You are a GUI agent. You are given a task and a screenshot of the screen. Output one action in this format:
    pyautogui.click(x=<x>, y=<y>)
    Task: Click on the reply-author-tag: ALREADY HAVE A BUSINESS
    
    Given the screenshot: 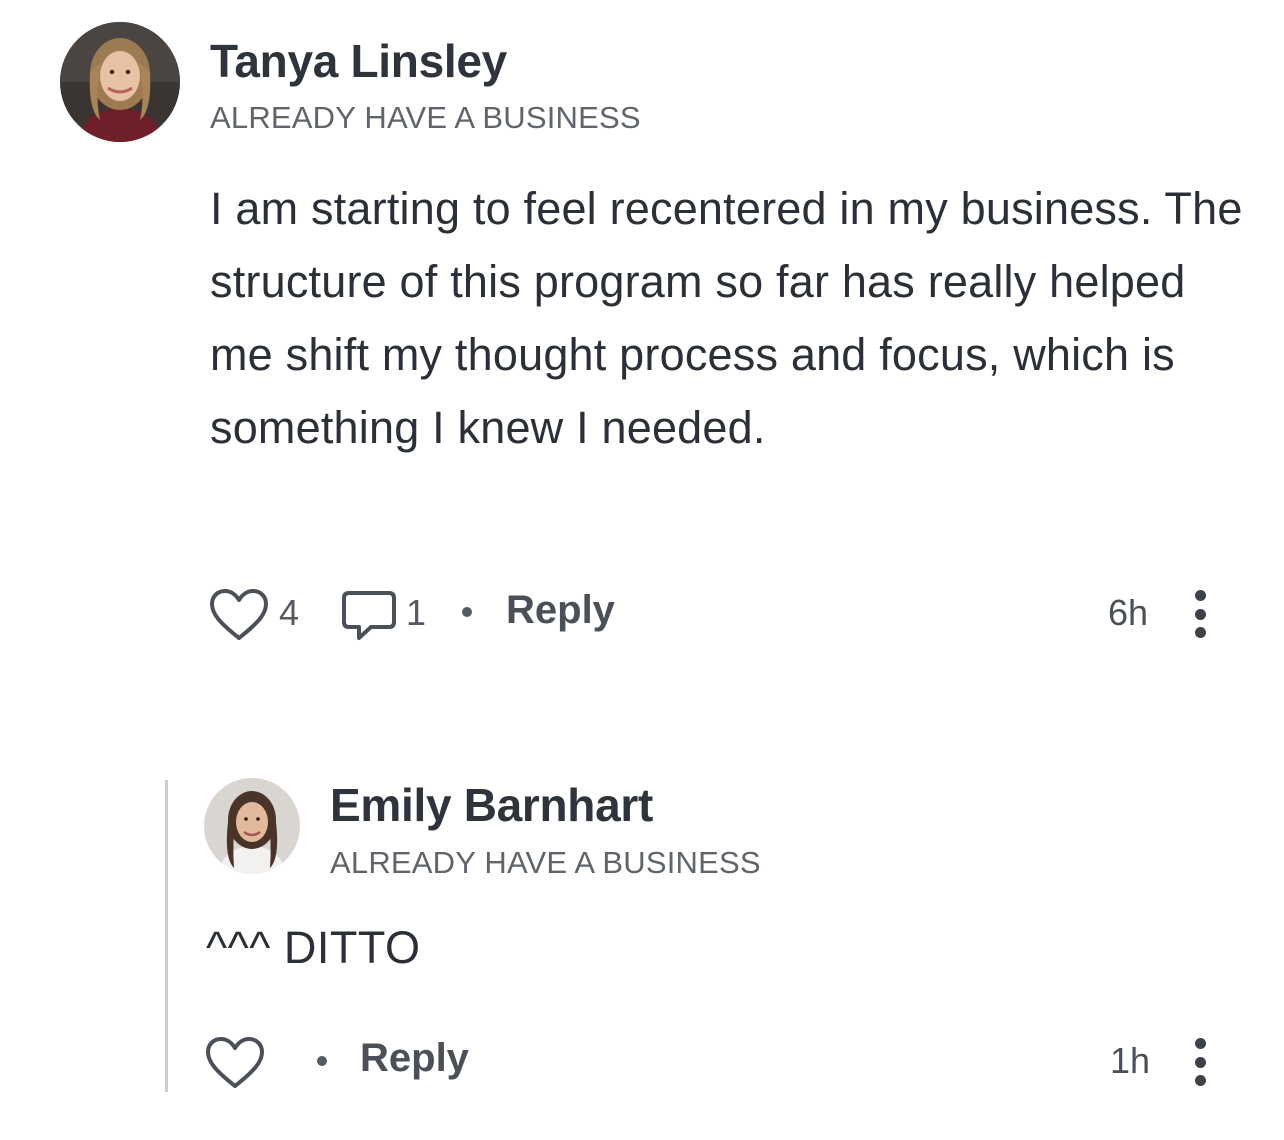 What is the action you would take?
    pyautogui.click(x=545, y=862)
    